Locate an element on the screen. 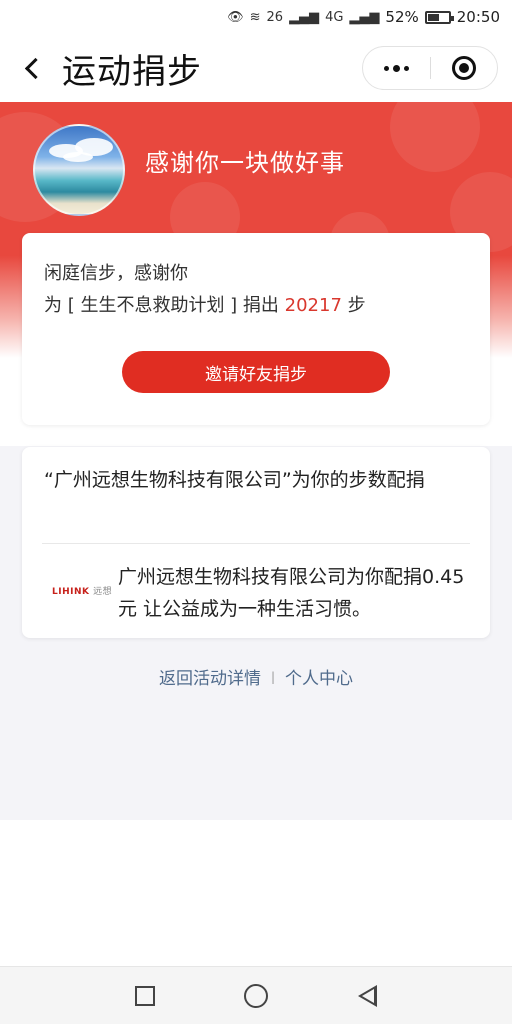  nav-bar: 运动捐步 is located at coordinates (256, 68).